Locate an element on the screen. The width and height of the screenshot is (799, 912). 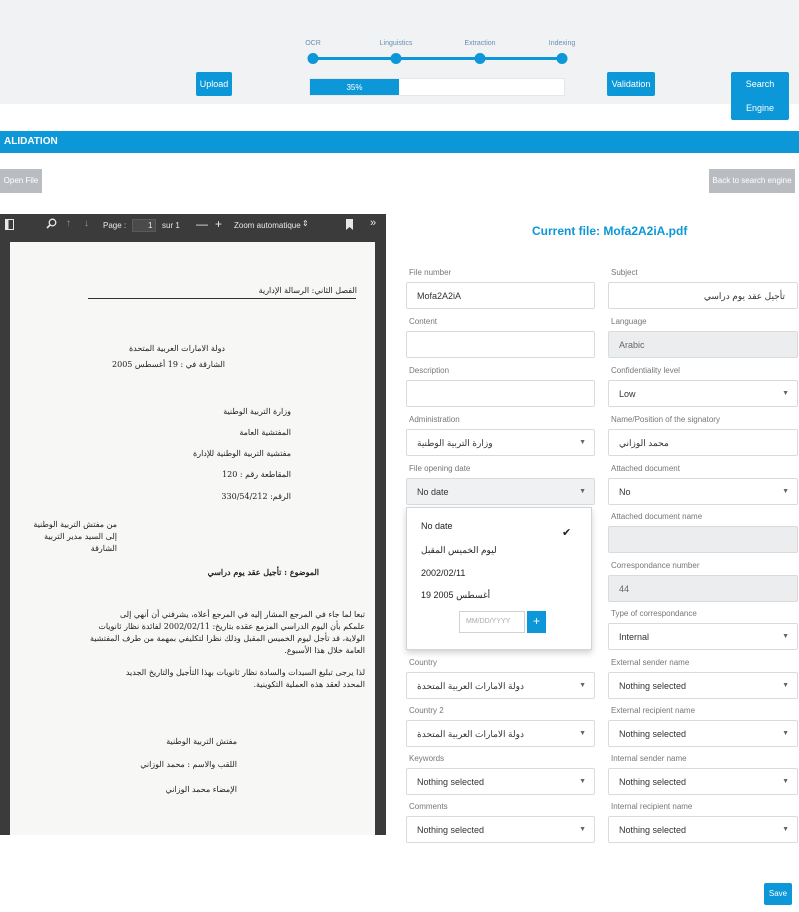
doc-body-line-6: المحدد لعقد هذه العملية التكوينية. is located at coordinates (309, 684).